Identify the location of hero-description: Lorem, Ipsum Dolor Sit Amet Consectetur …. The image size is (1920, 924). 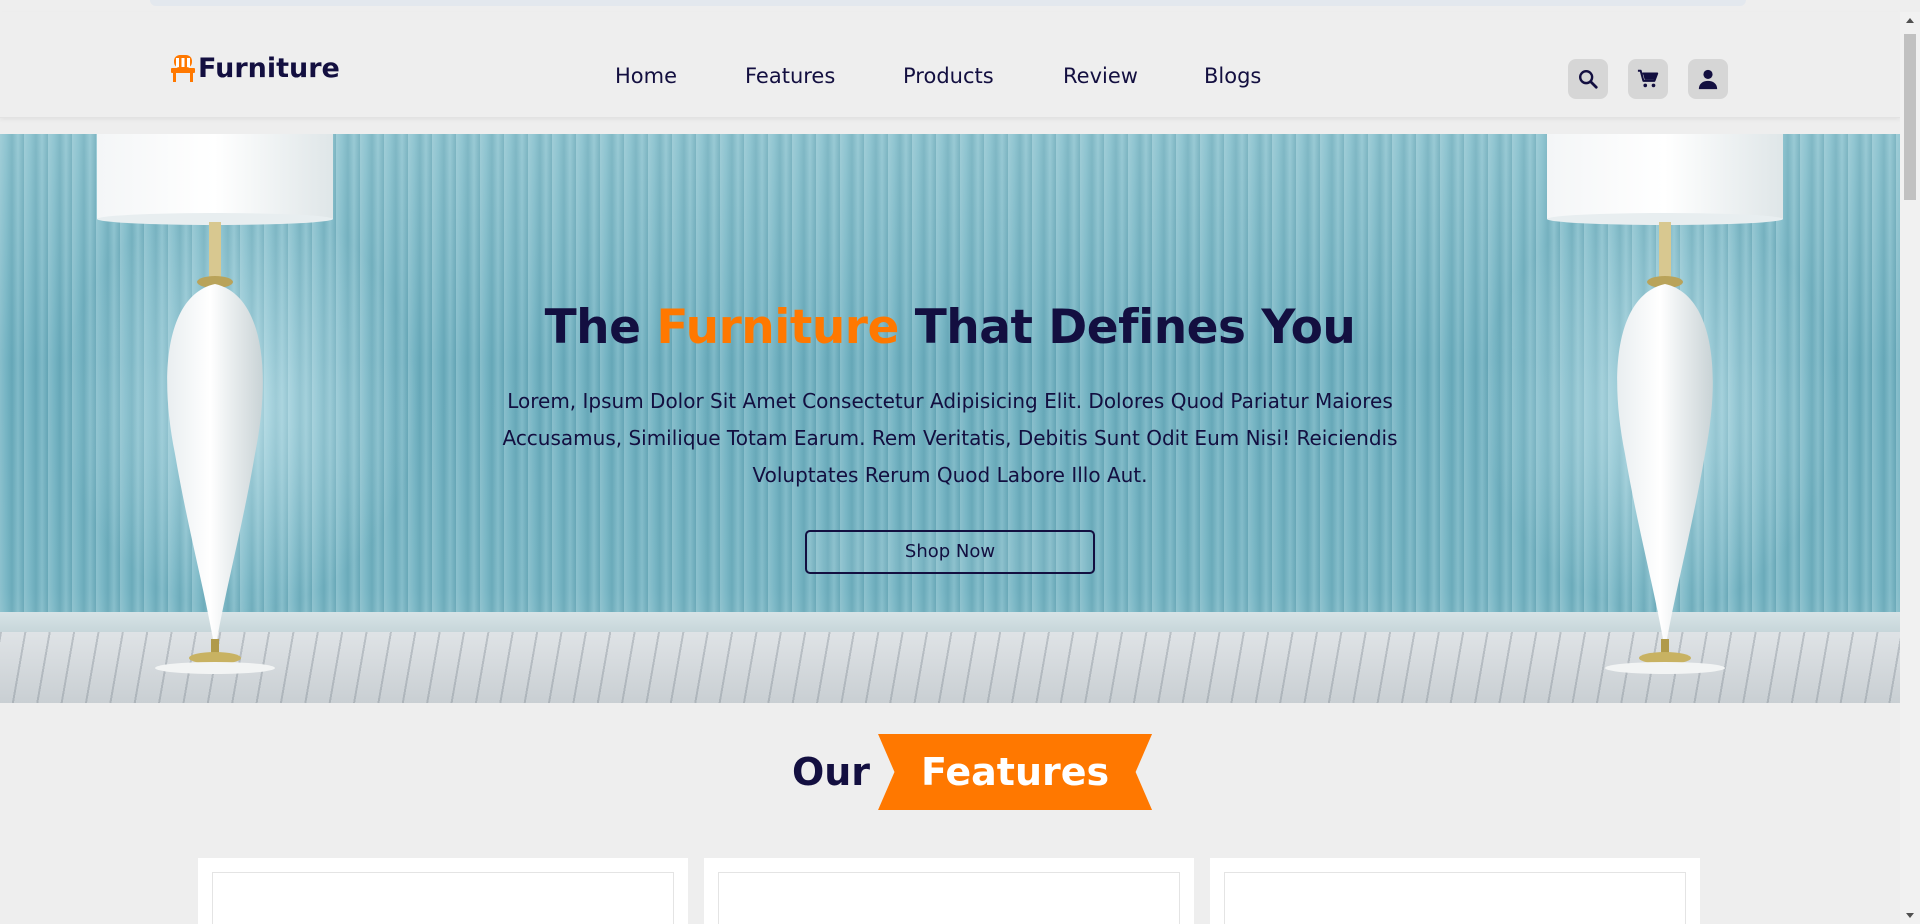
(950, 438).